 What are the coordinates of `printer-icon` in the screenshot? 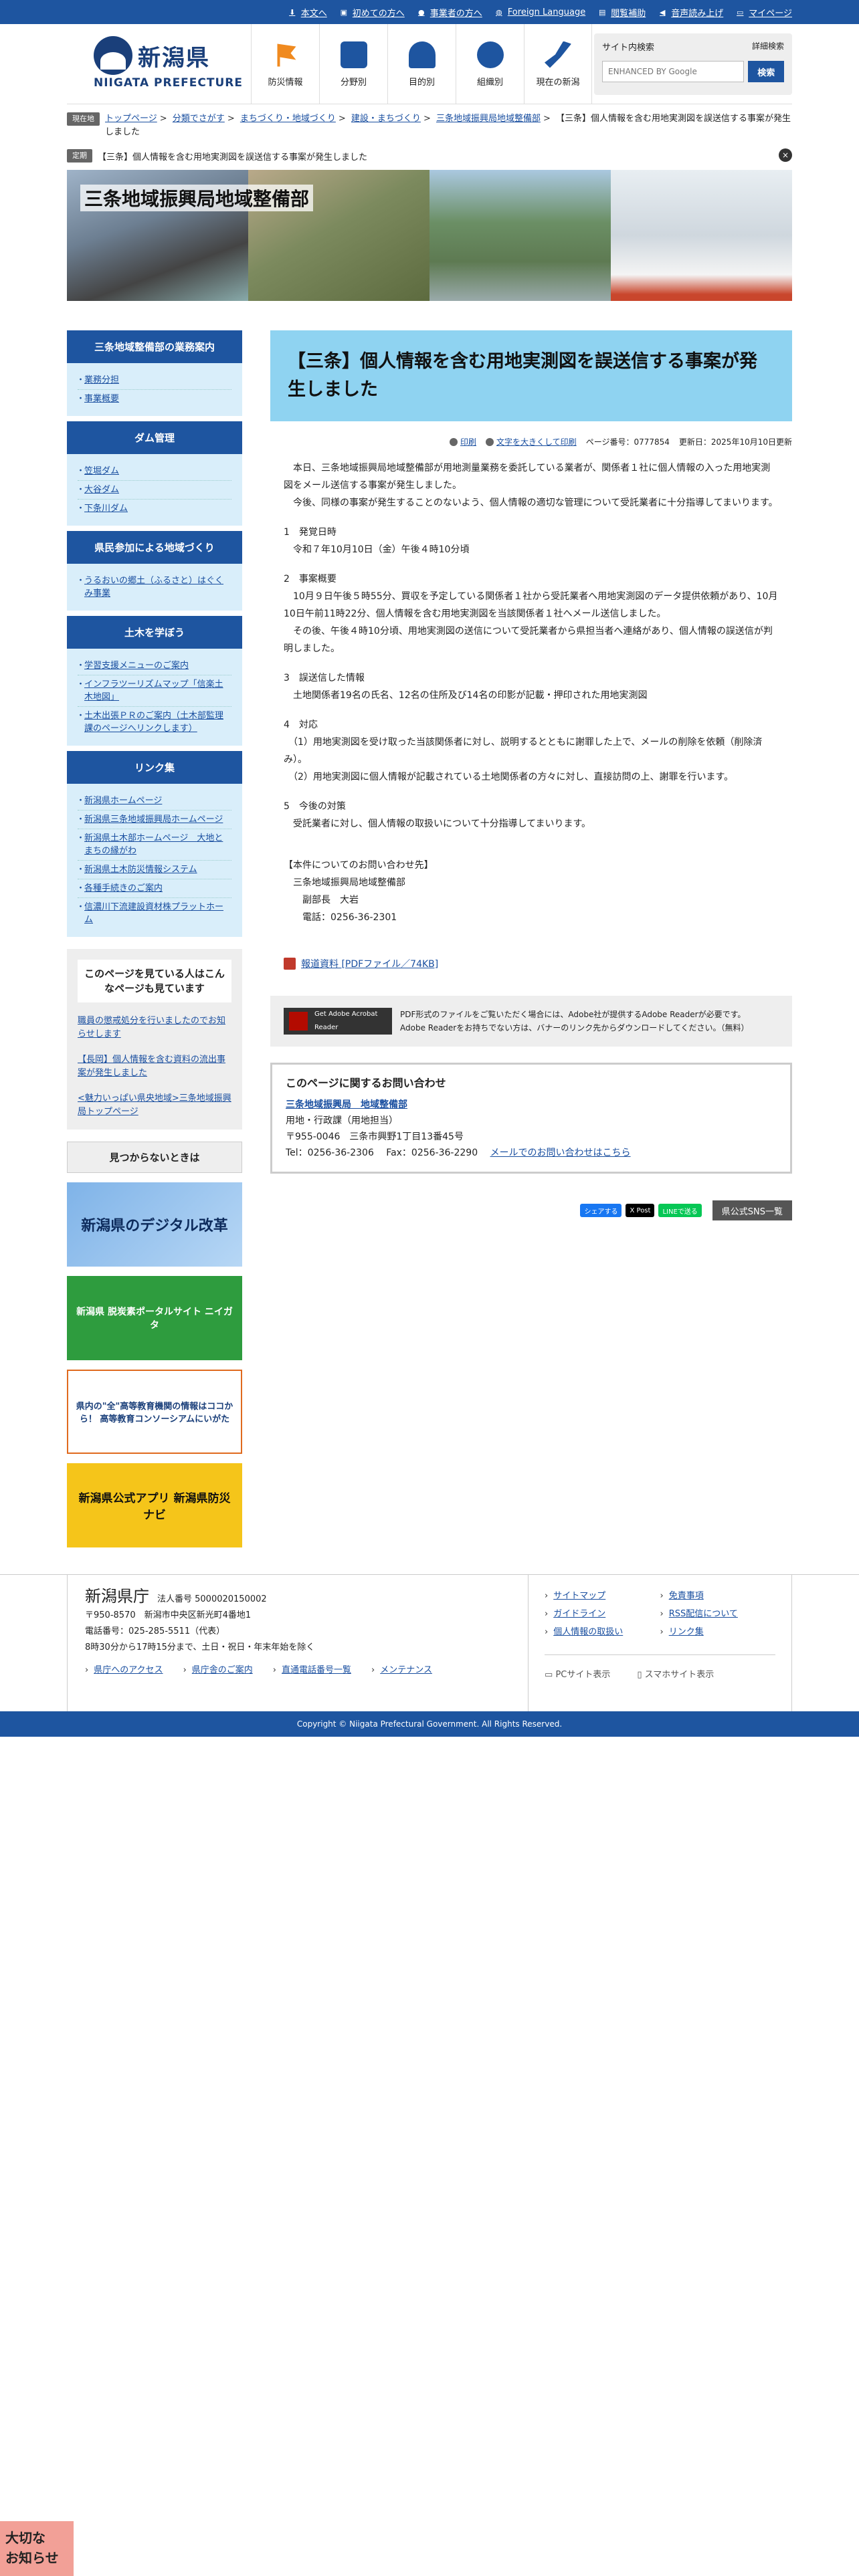 It's located at (454, 441).